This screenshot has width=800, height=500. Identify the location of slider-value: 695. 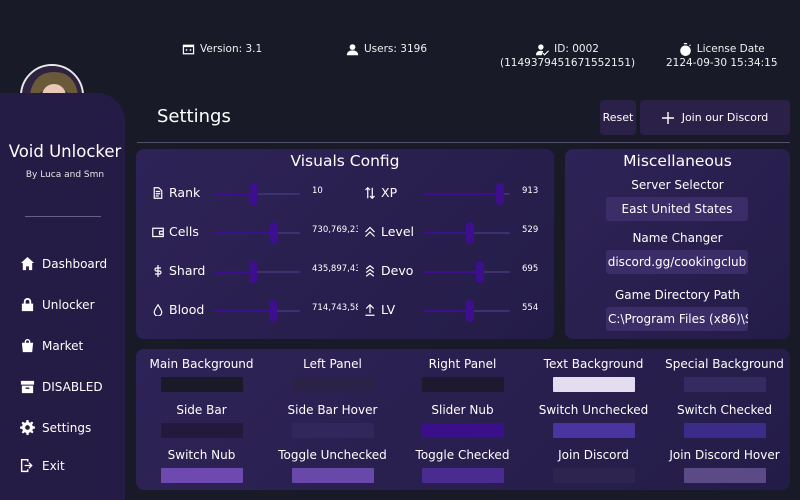
(530, 269).